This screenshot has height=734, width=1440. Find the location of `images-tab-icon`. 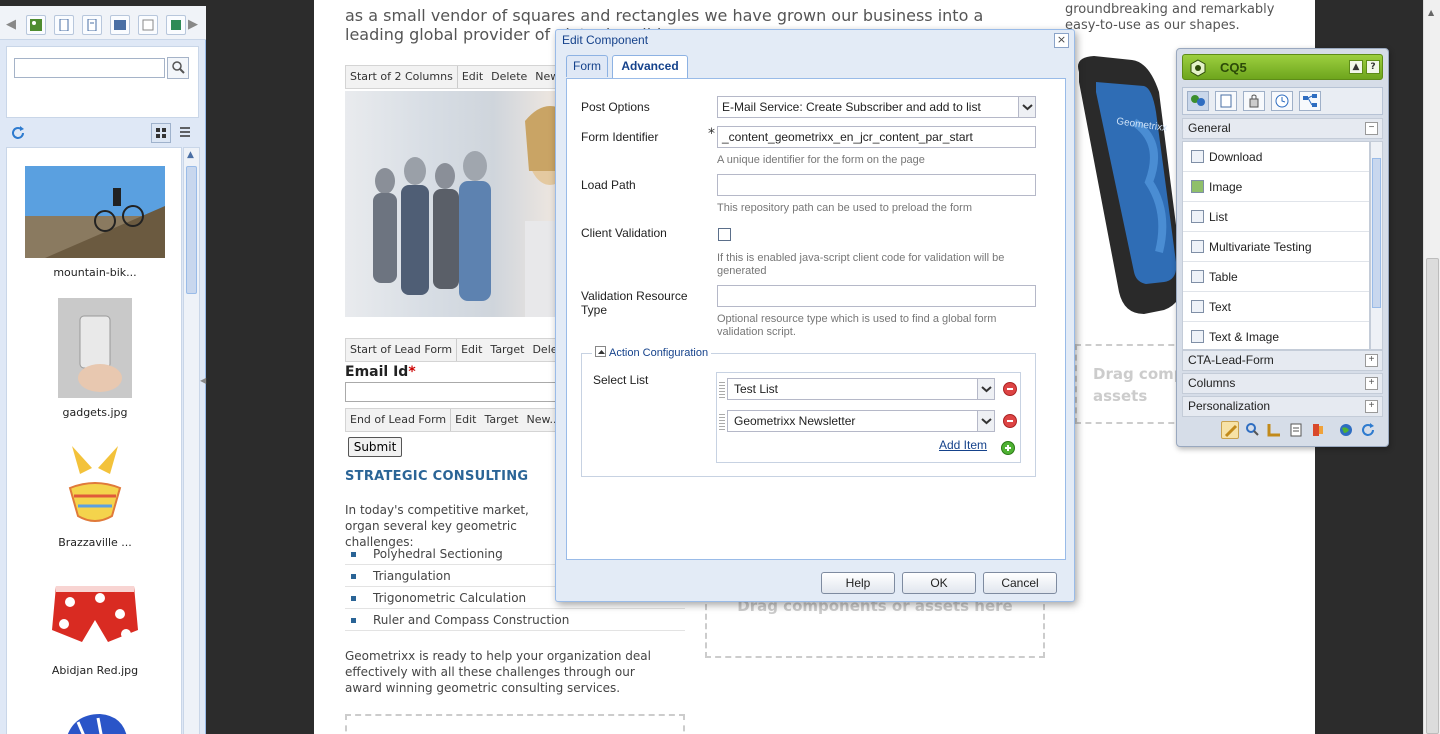

images-tab-icon is located at coordinates (36, 25).